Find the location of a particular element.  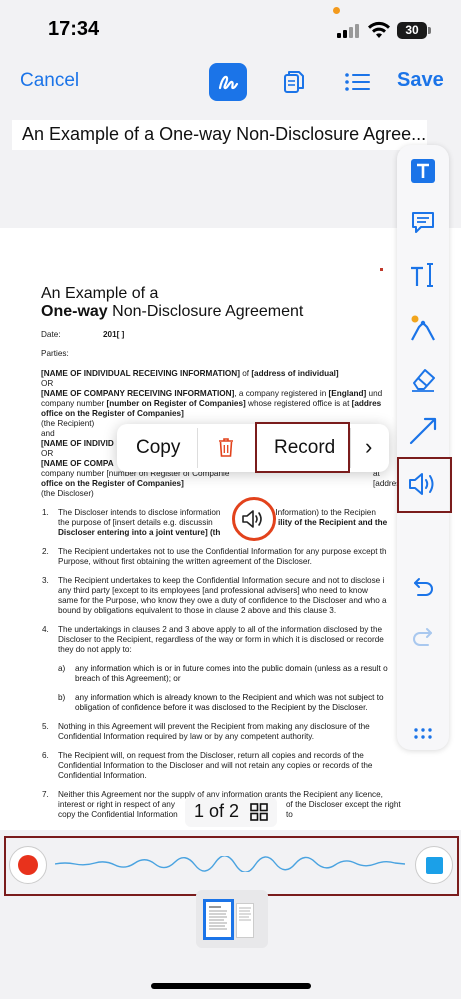

date-line: Date: 201[ ] is located at coordinates (83, 334).